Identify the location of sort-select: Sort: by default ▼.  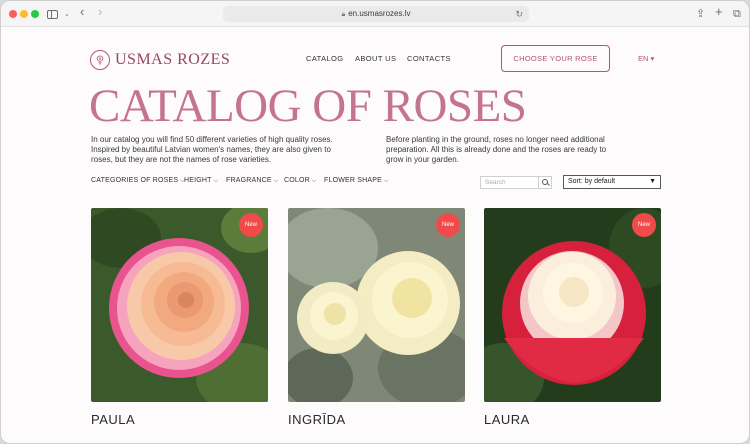
(612, 182).